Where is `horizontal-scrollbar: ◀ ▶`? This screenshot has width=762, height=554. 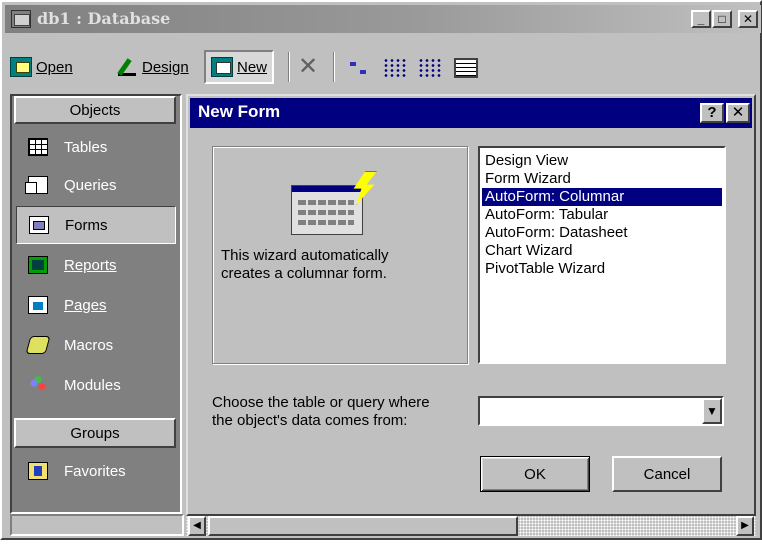 horizontal-scrollbar: ◀ ▶ is located at coordinates (471, 526).